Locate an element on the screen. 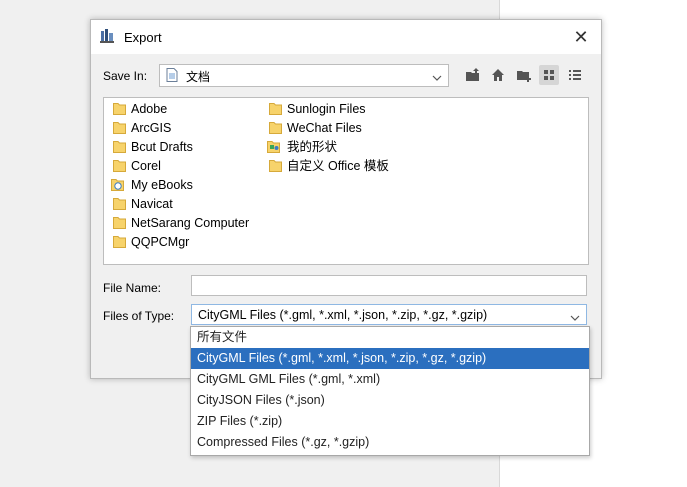 This screenshot has width=687, height=487. title-bar: Export ✕ is located at coordinates (346, 37).